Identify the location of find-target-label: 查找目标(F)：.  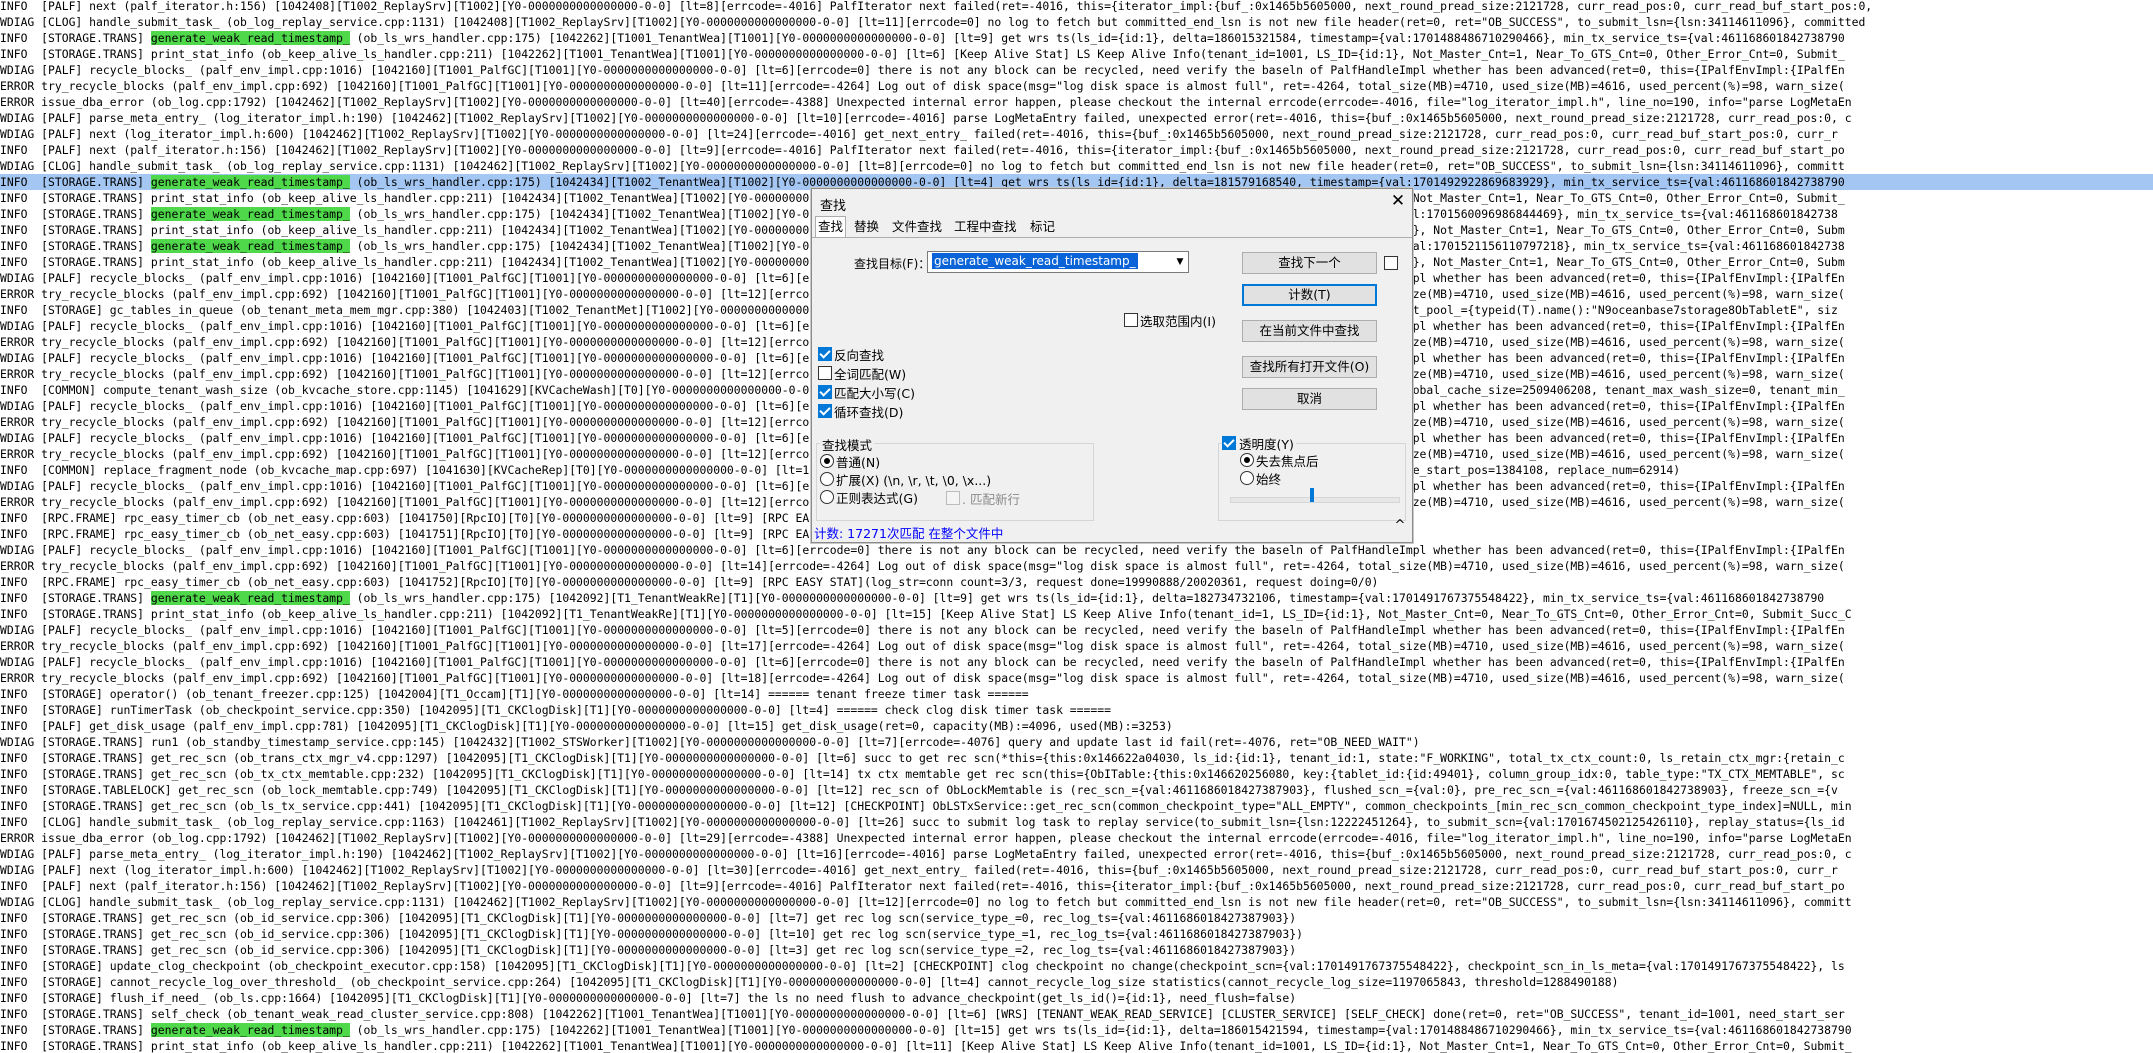
(892, 264).